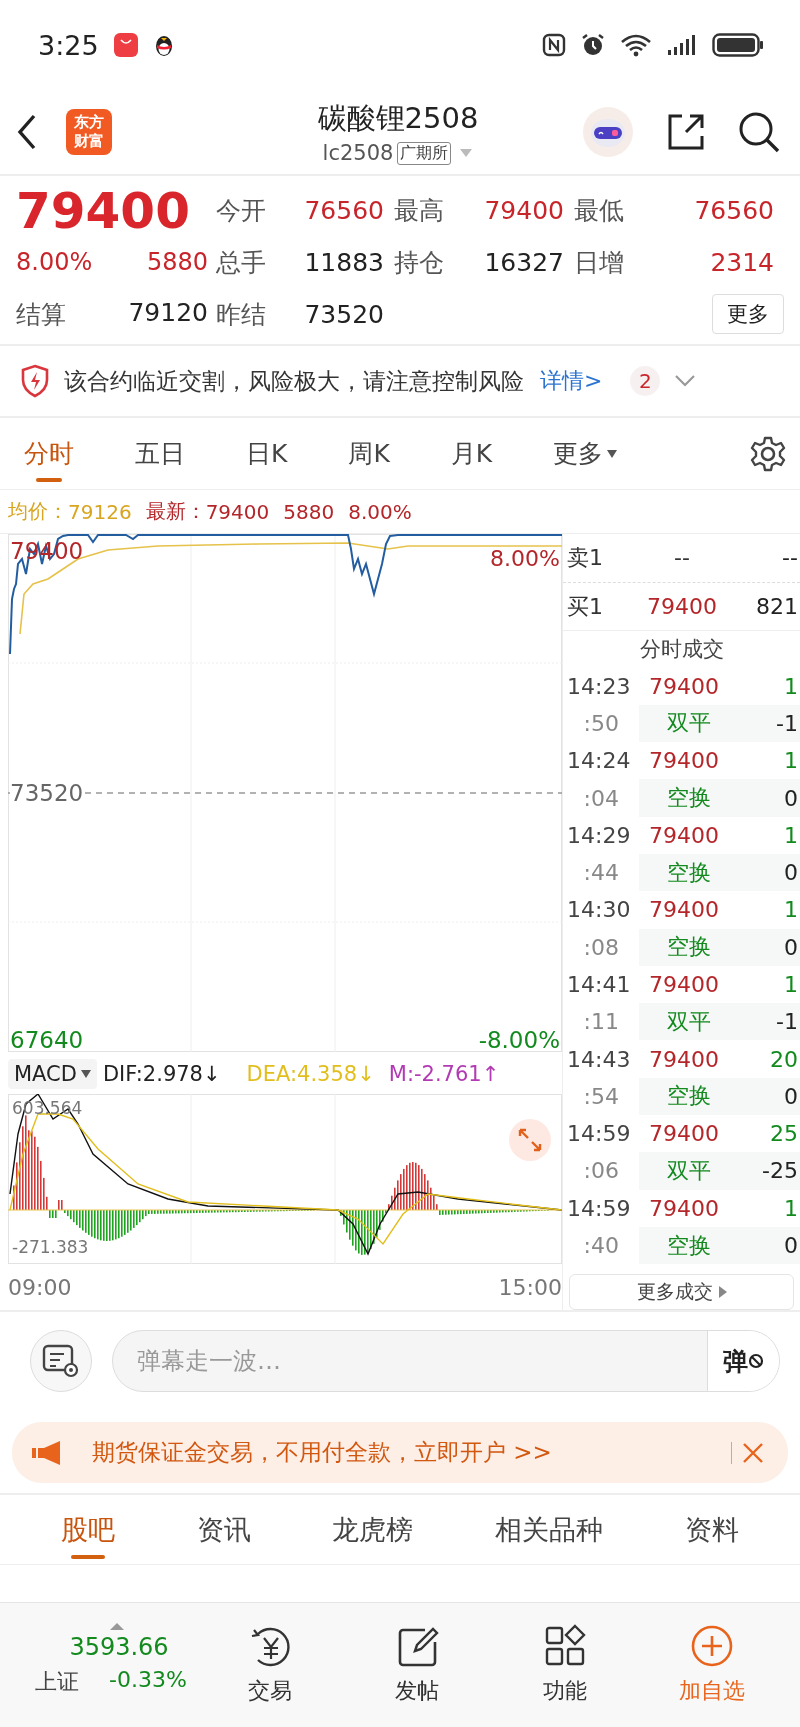 Image resolution: width=800 pixels, height=1727 pixels. I want to click on stat-value: 73520, so click(344, 314).